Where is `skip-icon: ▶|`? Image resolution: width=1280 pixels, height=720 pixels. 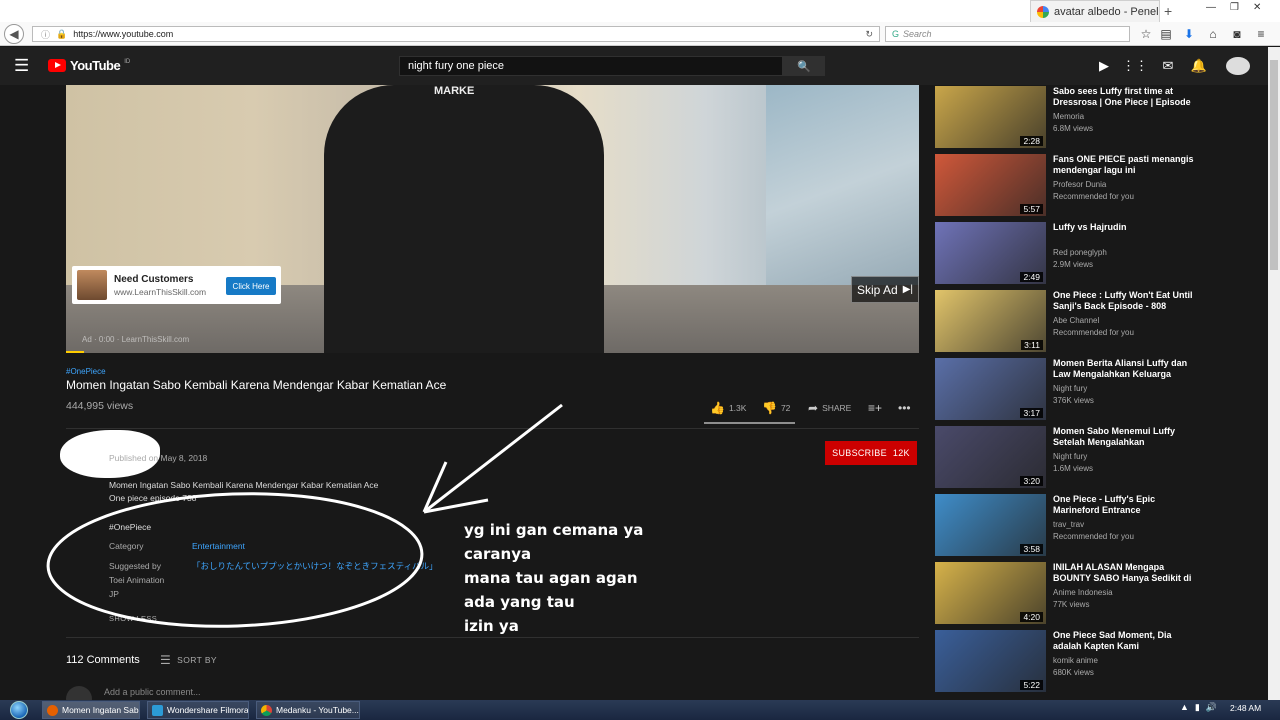
skip-icon: ▶| is located at coordinates (907, 289).